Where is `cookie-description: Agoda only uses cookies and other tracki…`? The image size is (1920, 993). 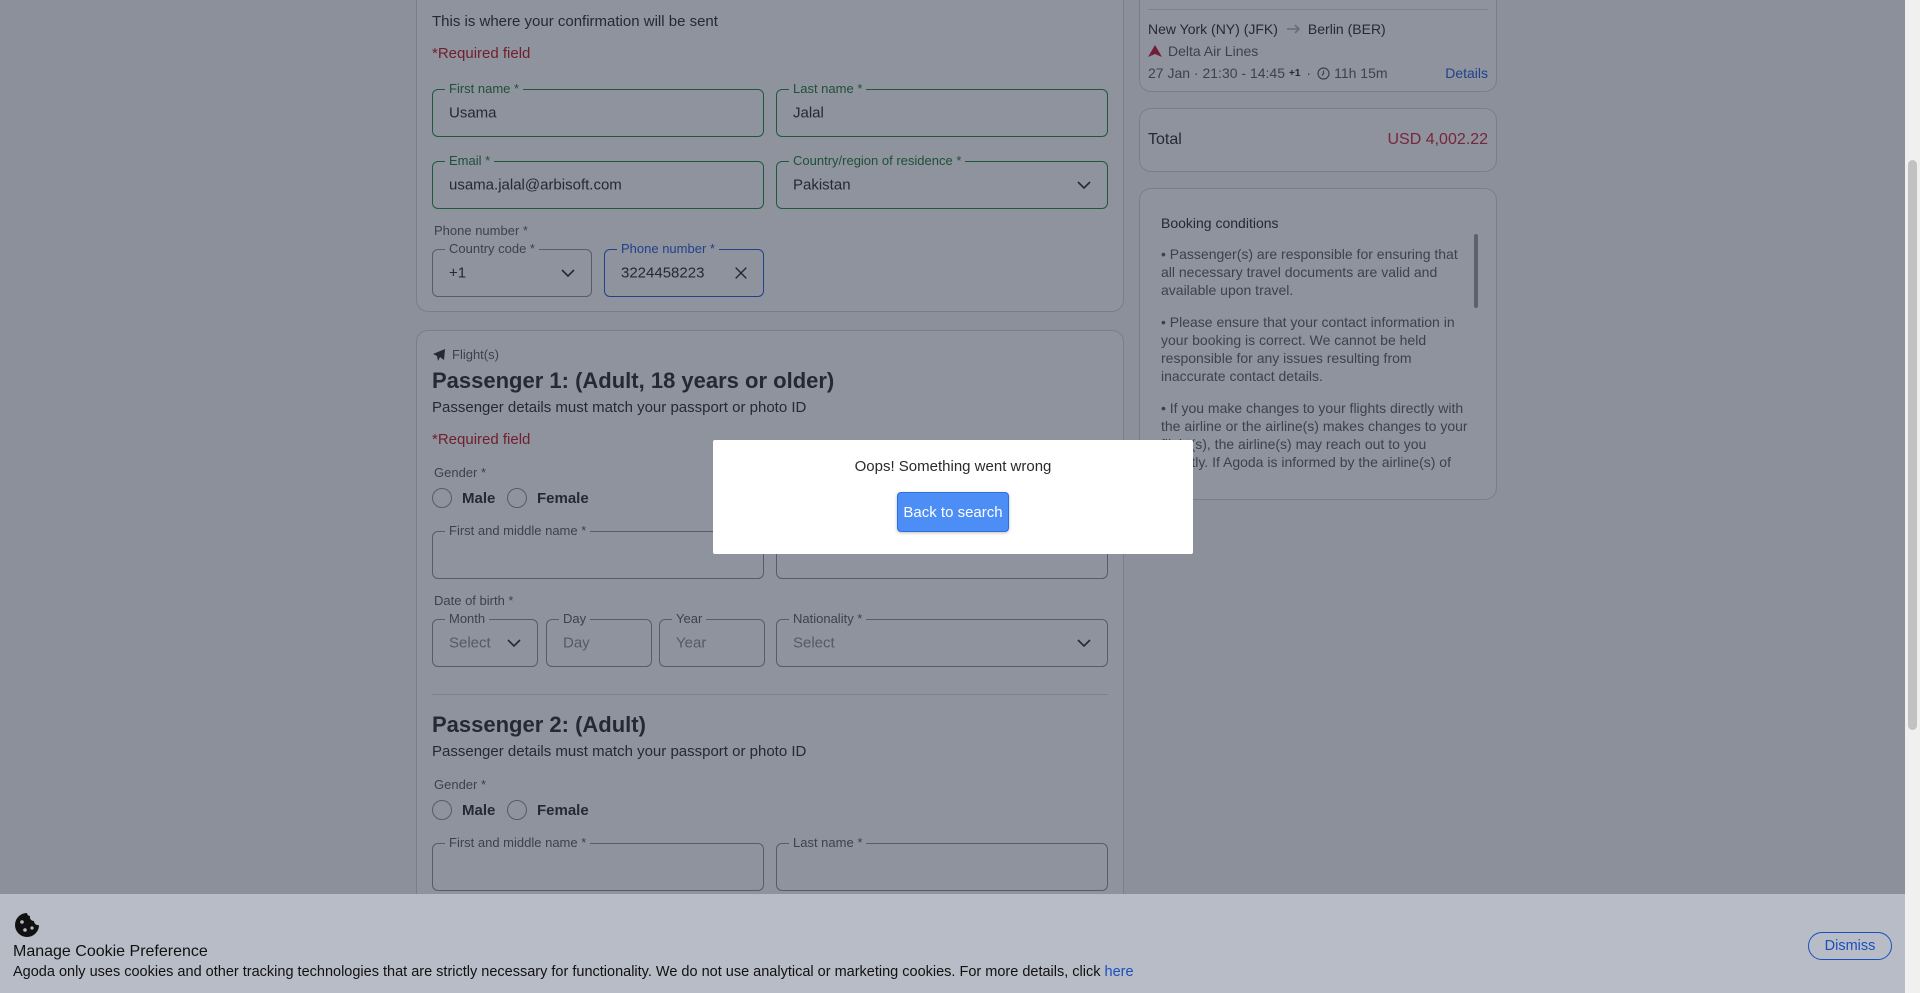
cookie-description: Agoda only uses cookies and other tracki… is located at coordinates (559, 972).